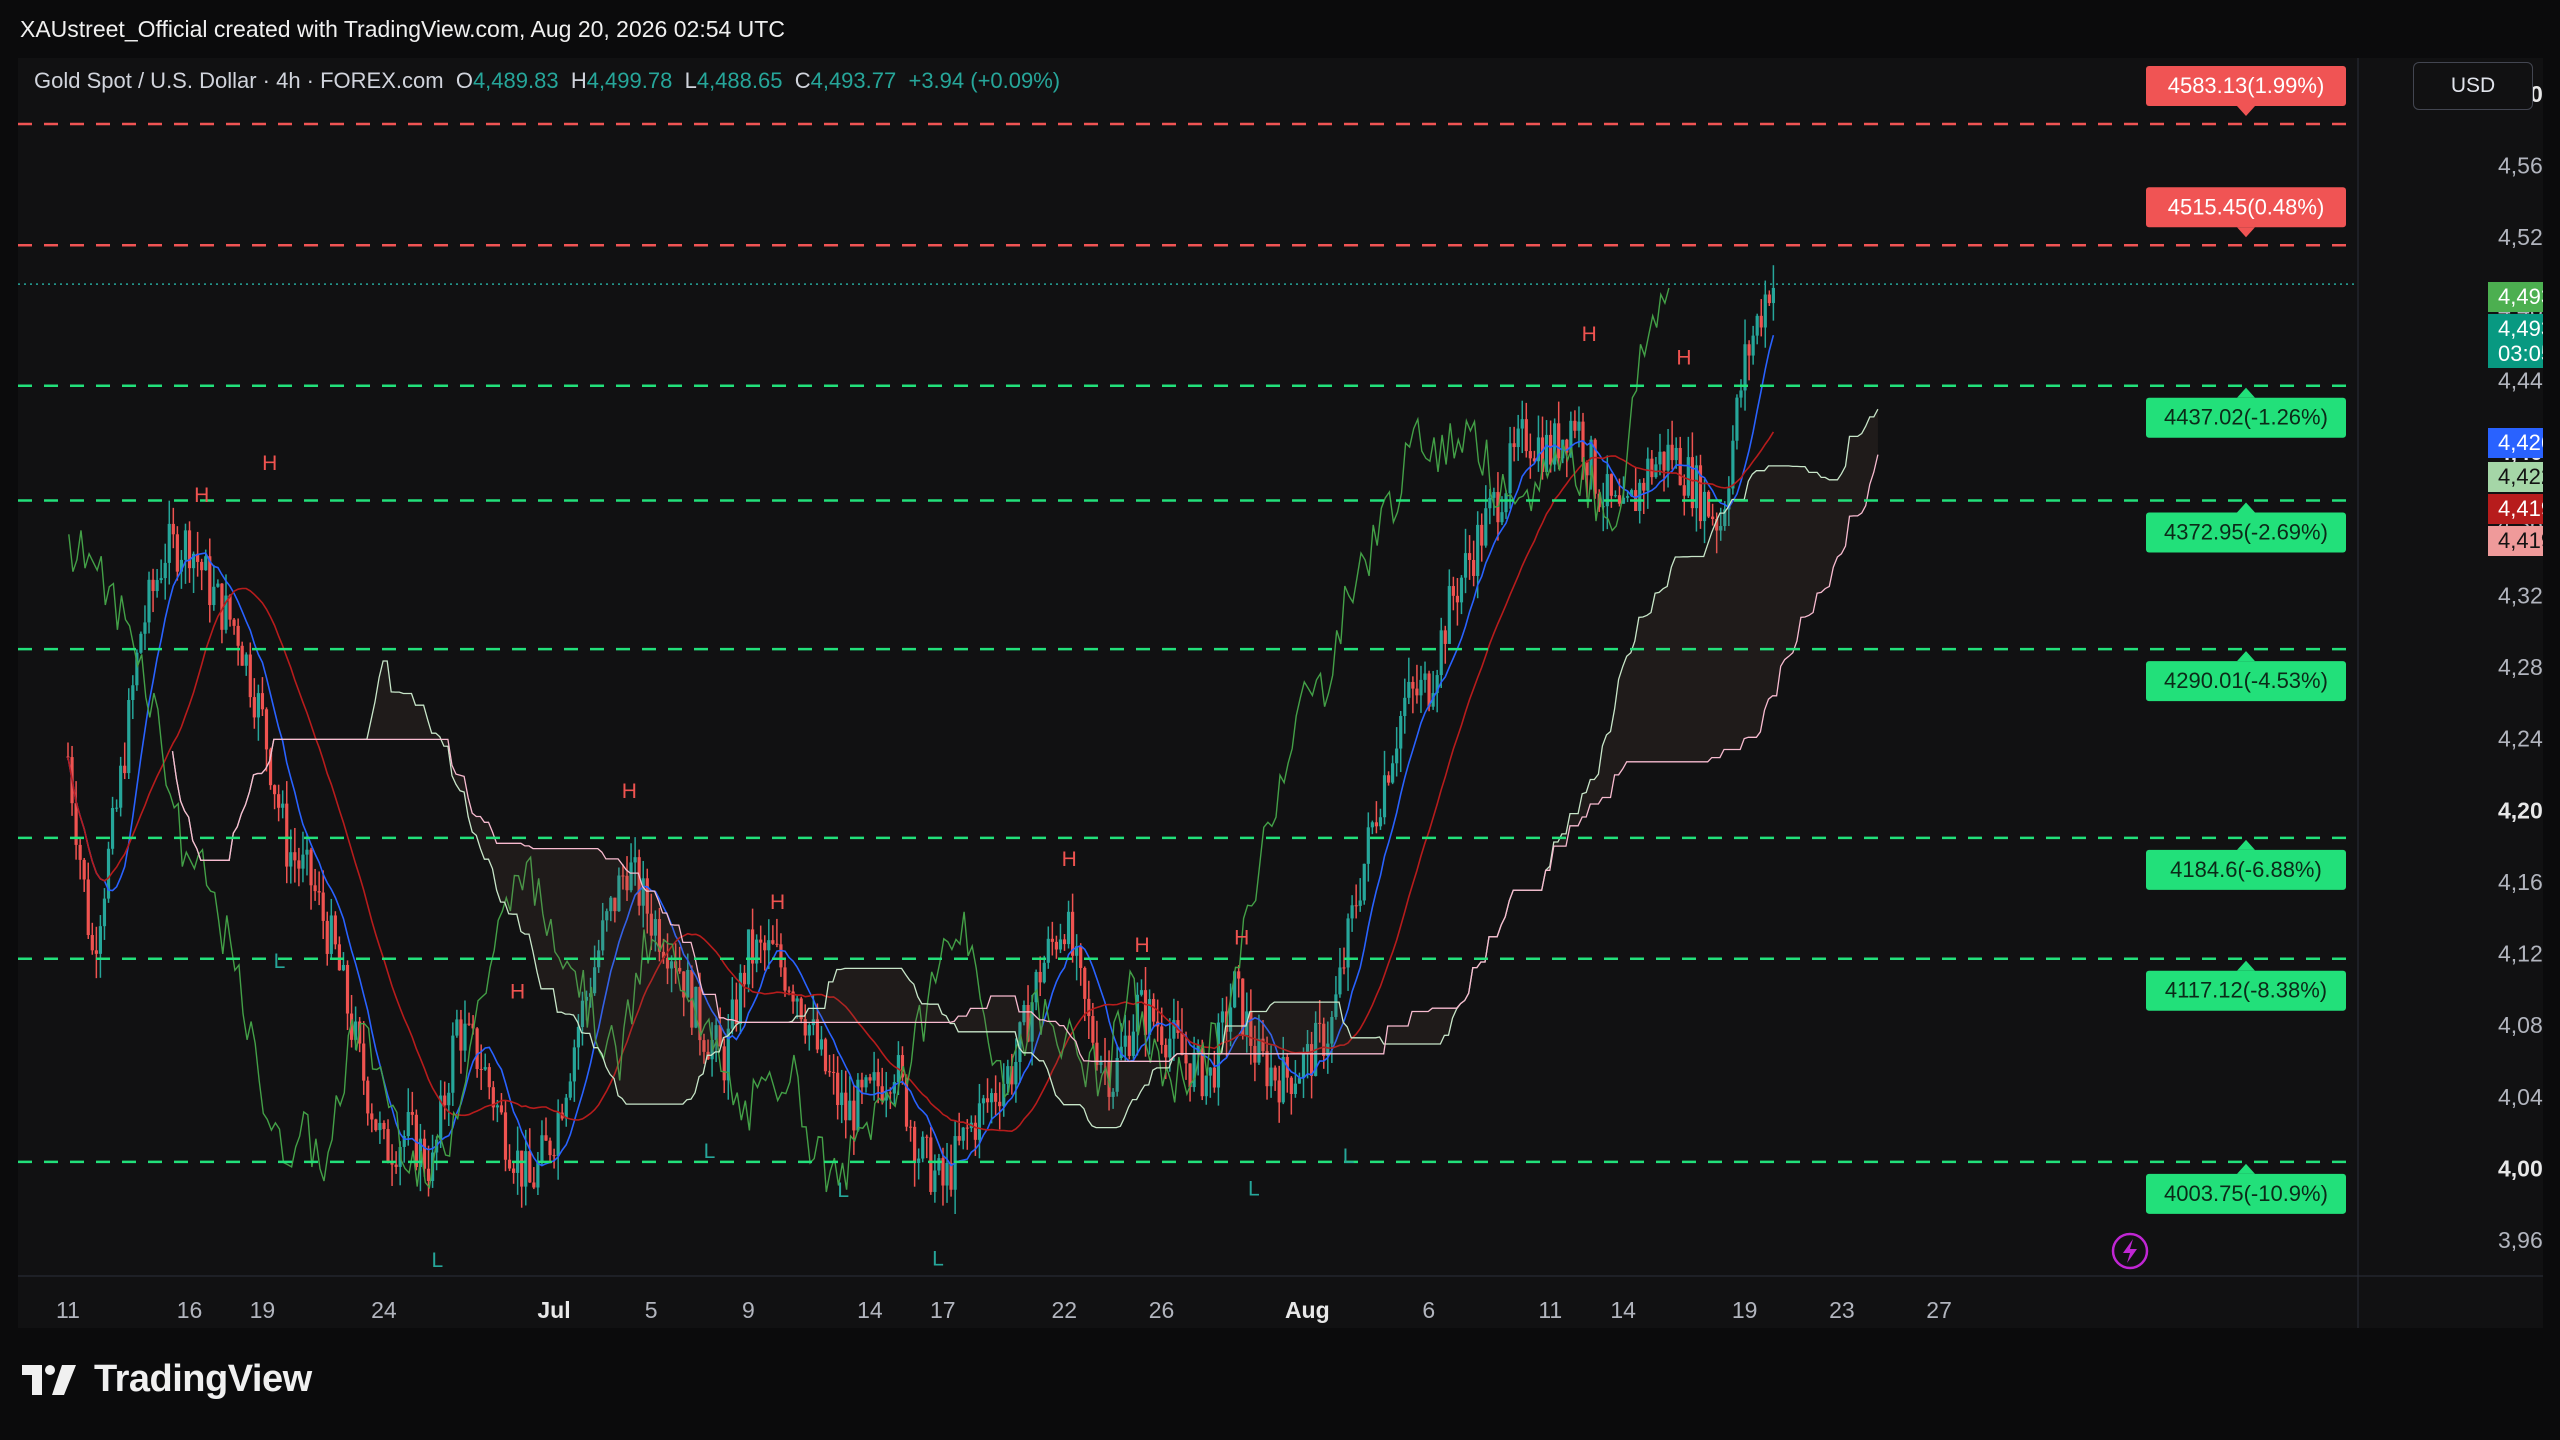 The image size is (2560, 1440). Describe the element at coordinates (1623, 1310) in the screenshot. I see `x-tick-label: 14` at that location.